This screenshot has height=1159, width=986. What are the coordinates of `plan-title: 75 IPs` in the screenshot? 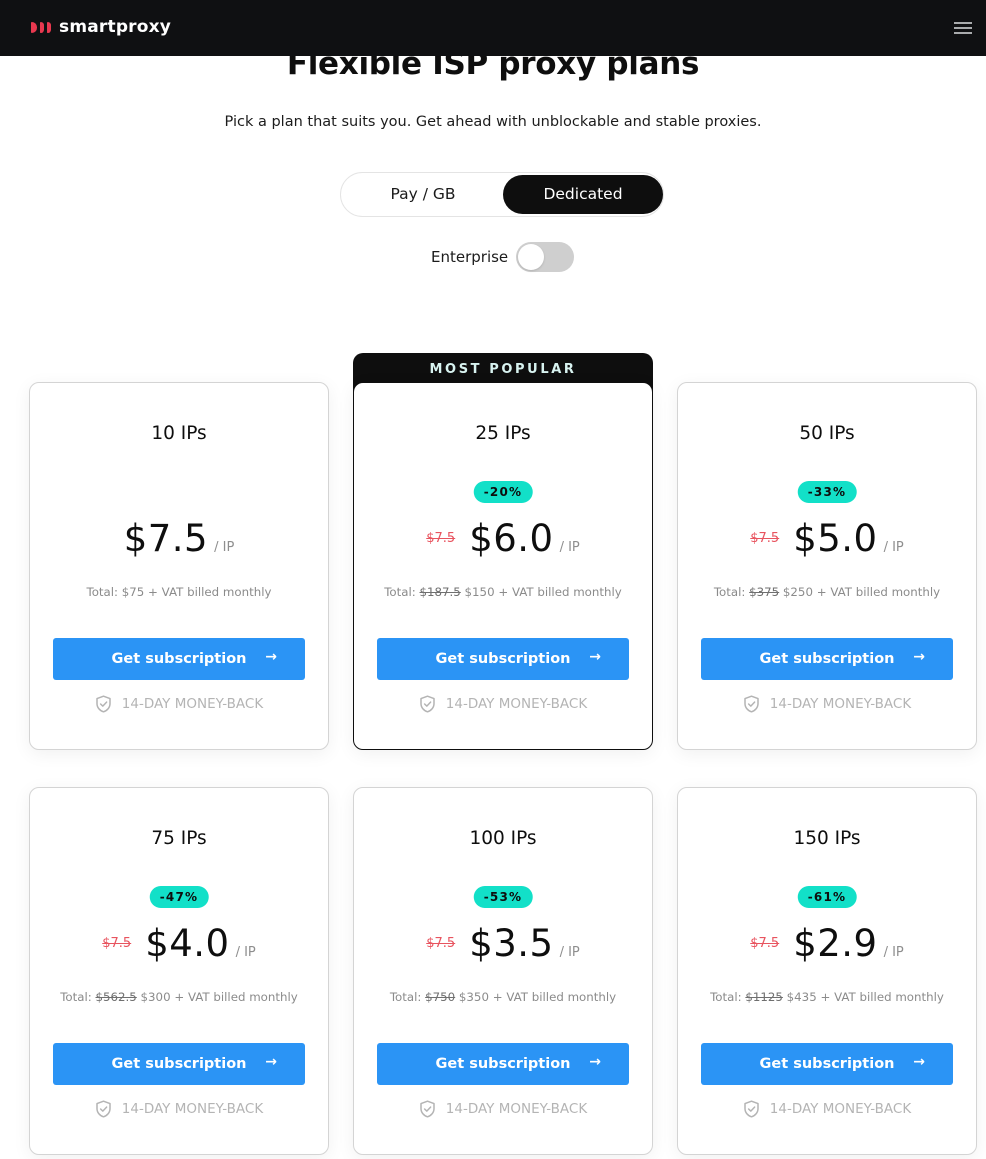 It's located at (179, 838).